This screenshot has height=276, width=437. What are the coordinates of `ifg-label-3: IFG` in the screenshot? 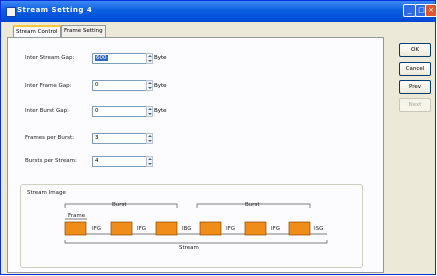 It's located at (230, 229).